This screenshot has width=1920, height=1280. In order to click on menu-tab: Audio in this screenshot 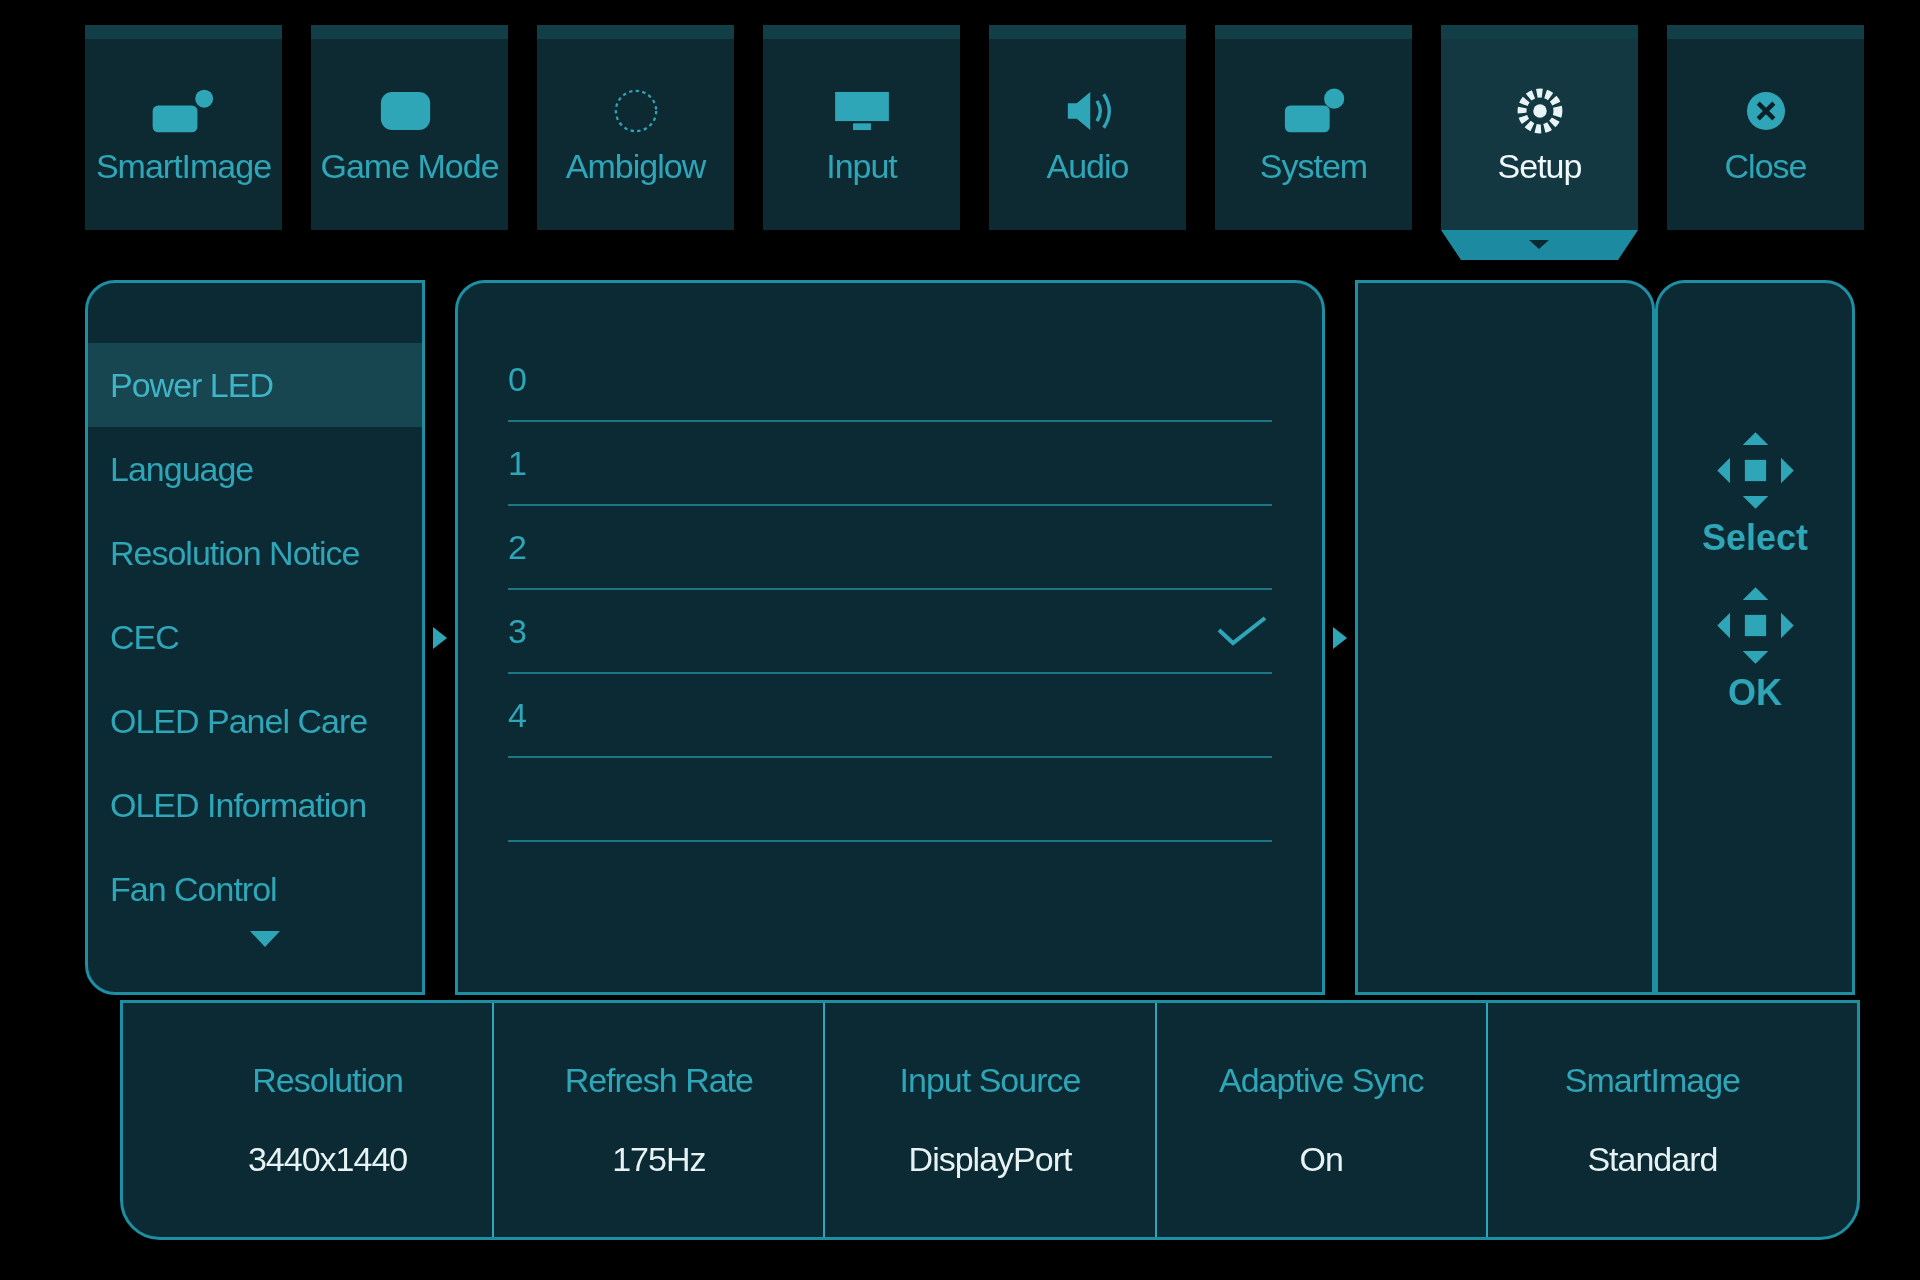, I will do `click(1087, 127)`.